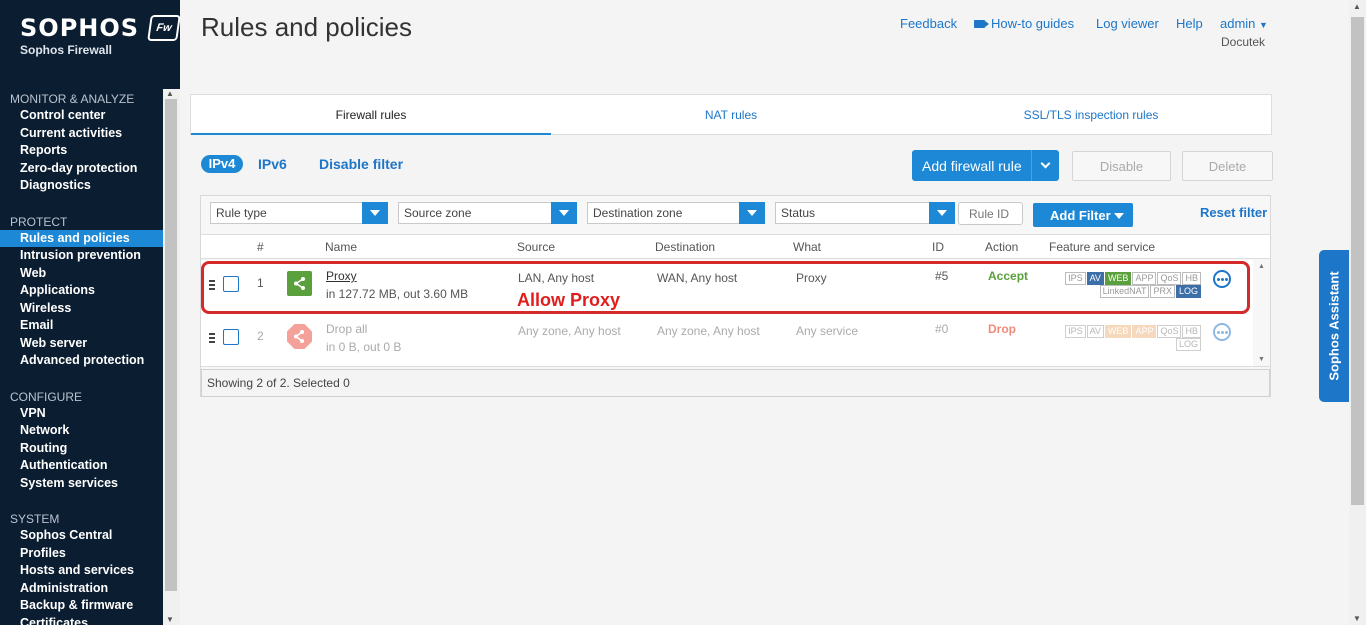 The image size is (1366, 625). Describe the element at coordinates (299, 213) in the screenshot. I see `rule-type-filter: Rule type` at that location.